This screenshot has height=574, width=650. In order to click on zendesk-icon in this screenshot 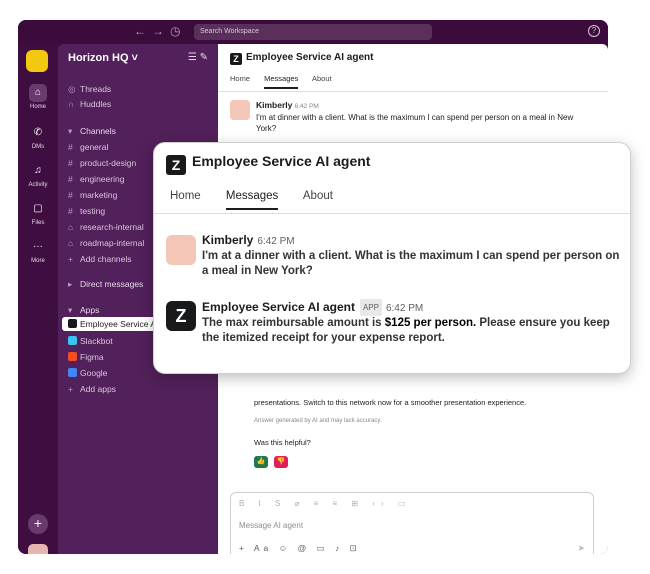, I will do `click(72, 323)`.